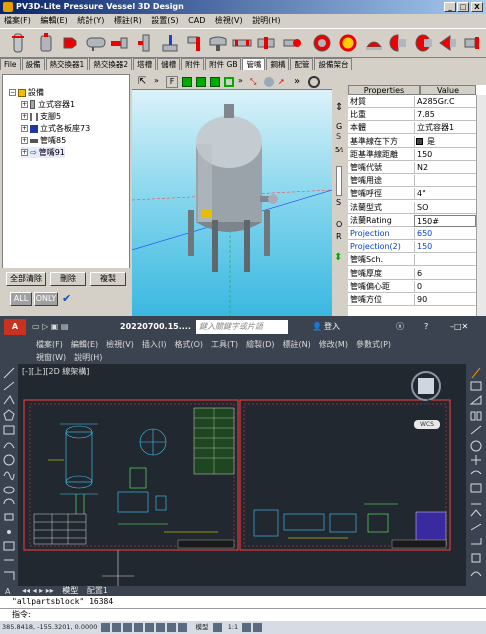  Describe the element at coordinates (146, 43) in the screenshot. I see `valve-icon` at that location.